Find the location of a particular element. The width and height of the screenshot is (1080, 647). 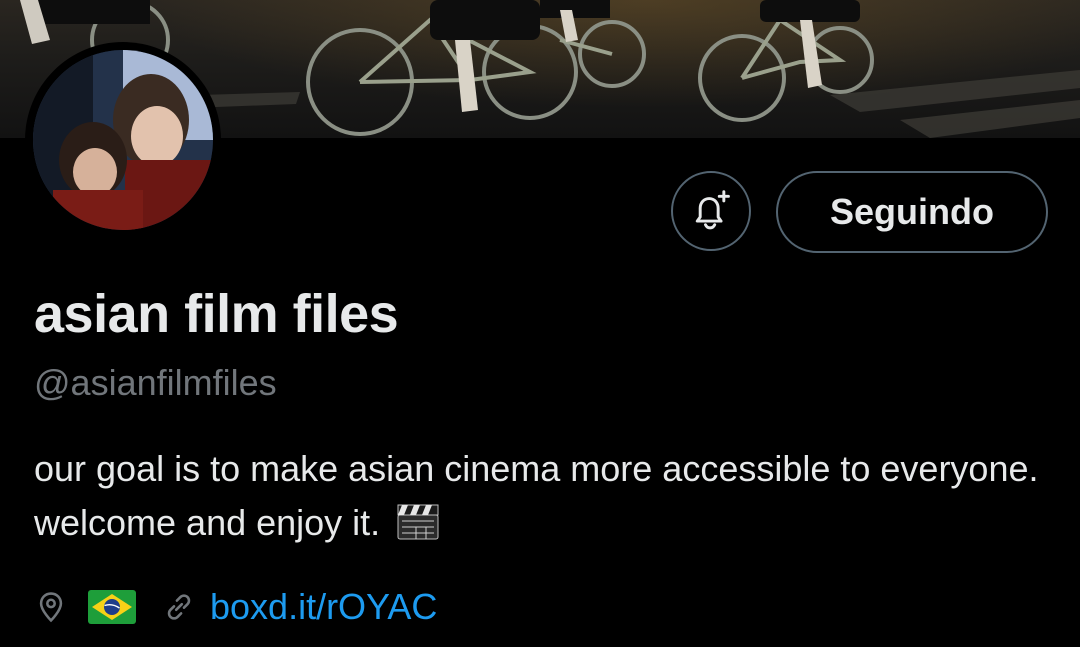

avatar-photo is located at coordinates (123, 140).